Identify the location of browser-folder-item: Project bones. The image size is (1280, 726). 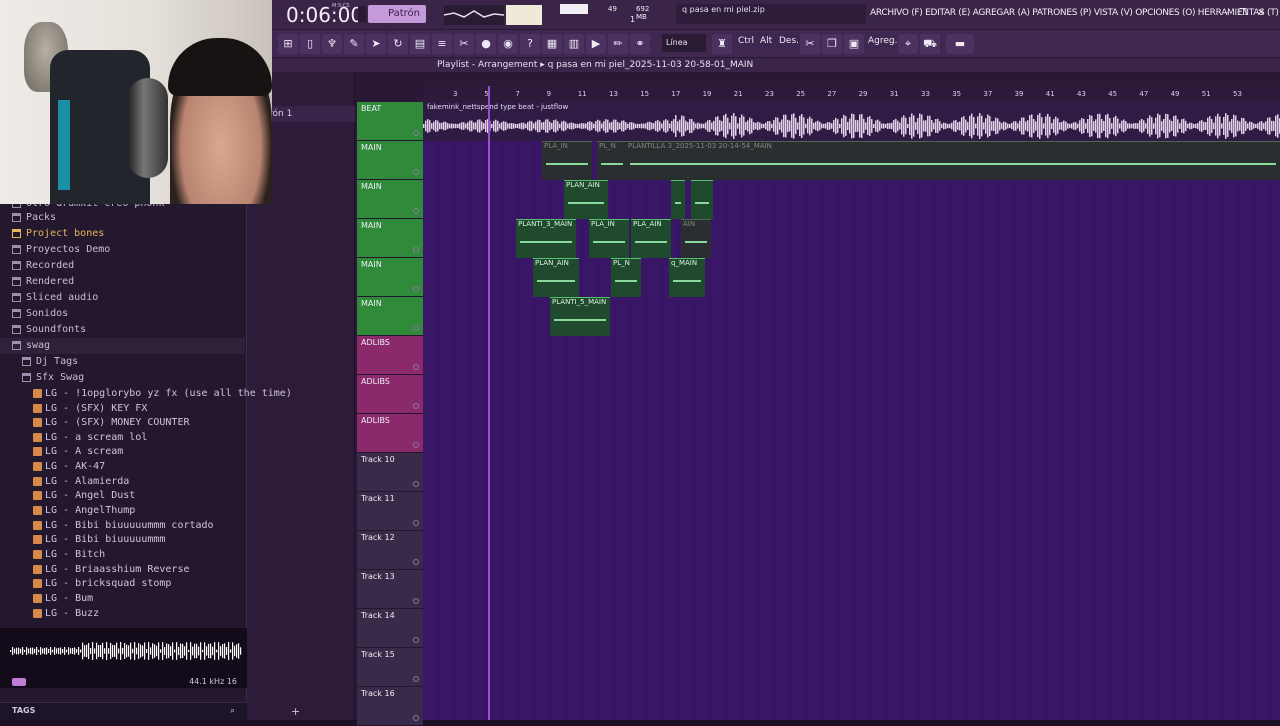
(122, 234).